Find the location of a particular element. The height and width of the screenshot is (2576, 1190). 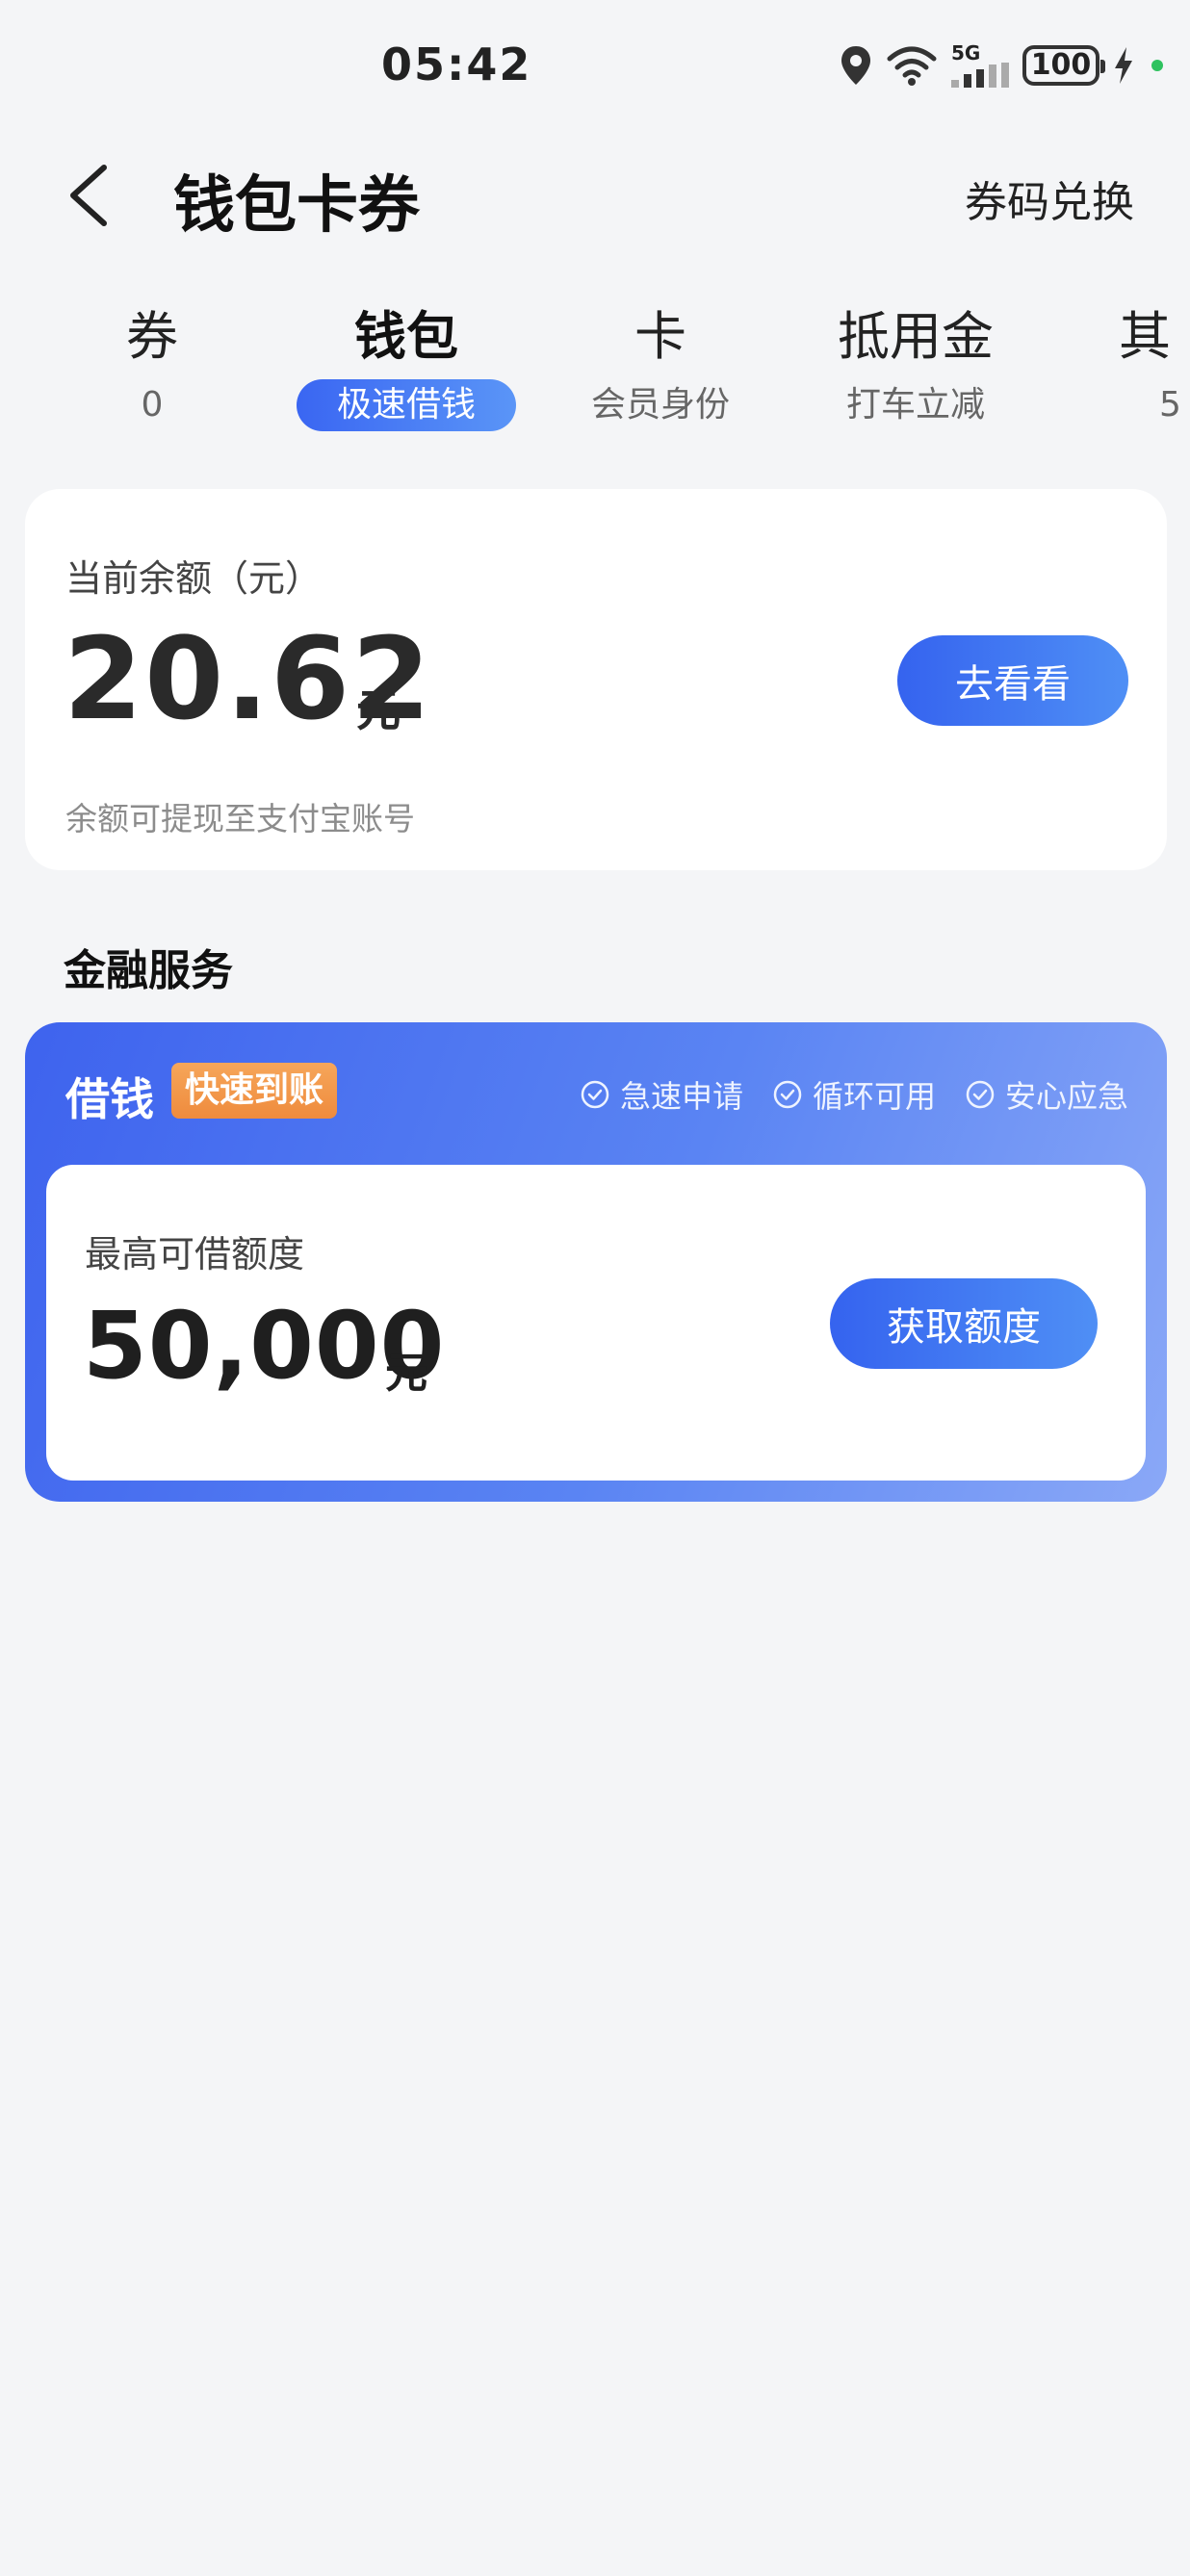

privacy-indicator-dot is located at coordinates (1157, 65).